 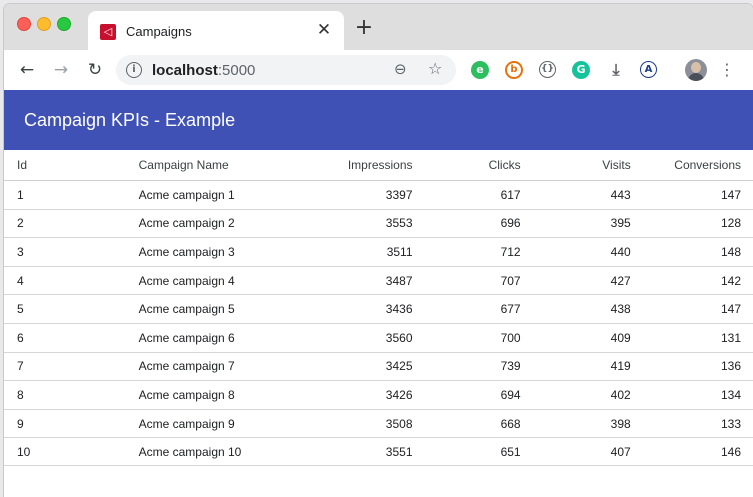 I want to click on tab-title: Campaigns, so click(x=159, y=31).